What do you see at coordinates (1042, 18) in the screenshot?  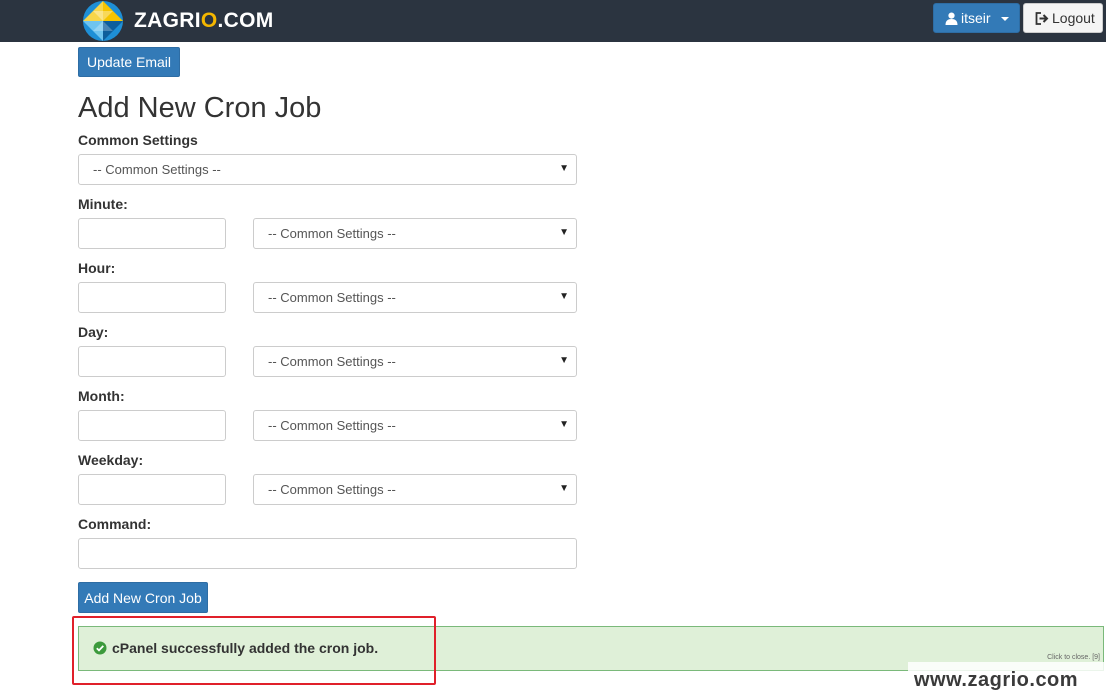 I see `sign-out-icon` at bounding box center [1042, 18].